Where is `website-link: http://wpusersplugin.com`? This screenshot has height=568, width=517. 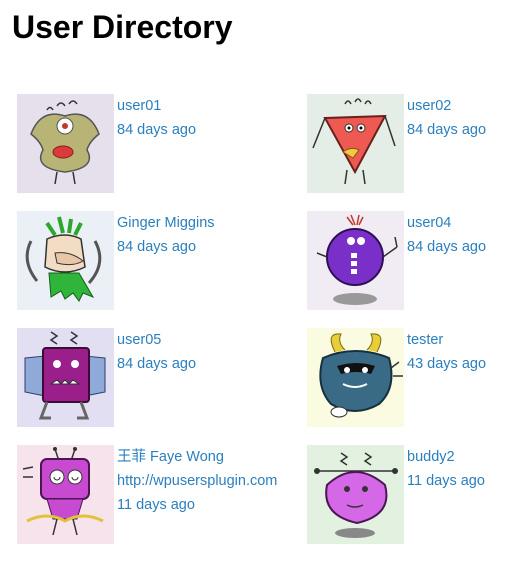
website-link: http://wpusersplugin.com is located at coordinates (197, 481).